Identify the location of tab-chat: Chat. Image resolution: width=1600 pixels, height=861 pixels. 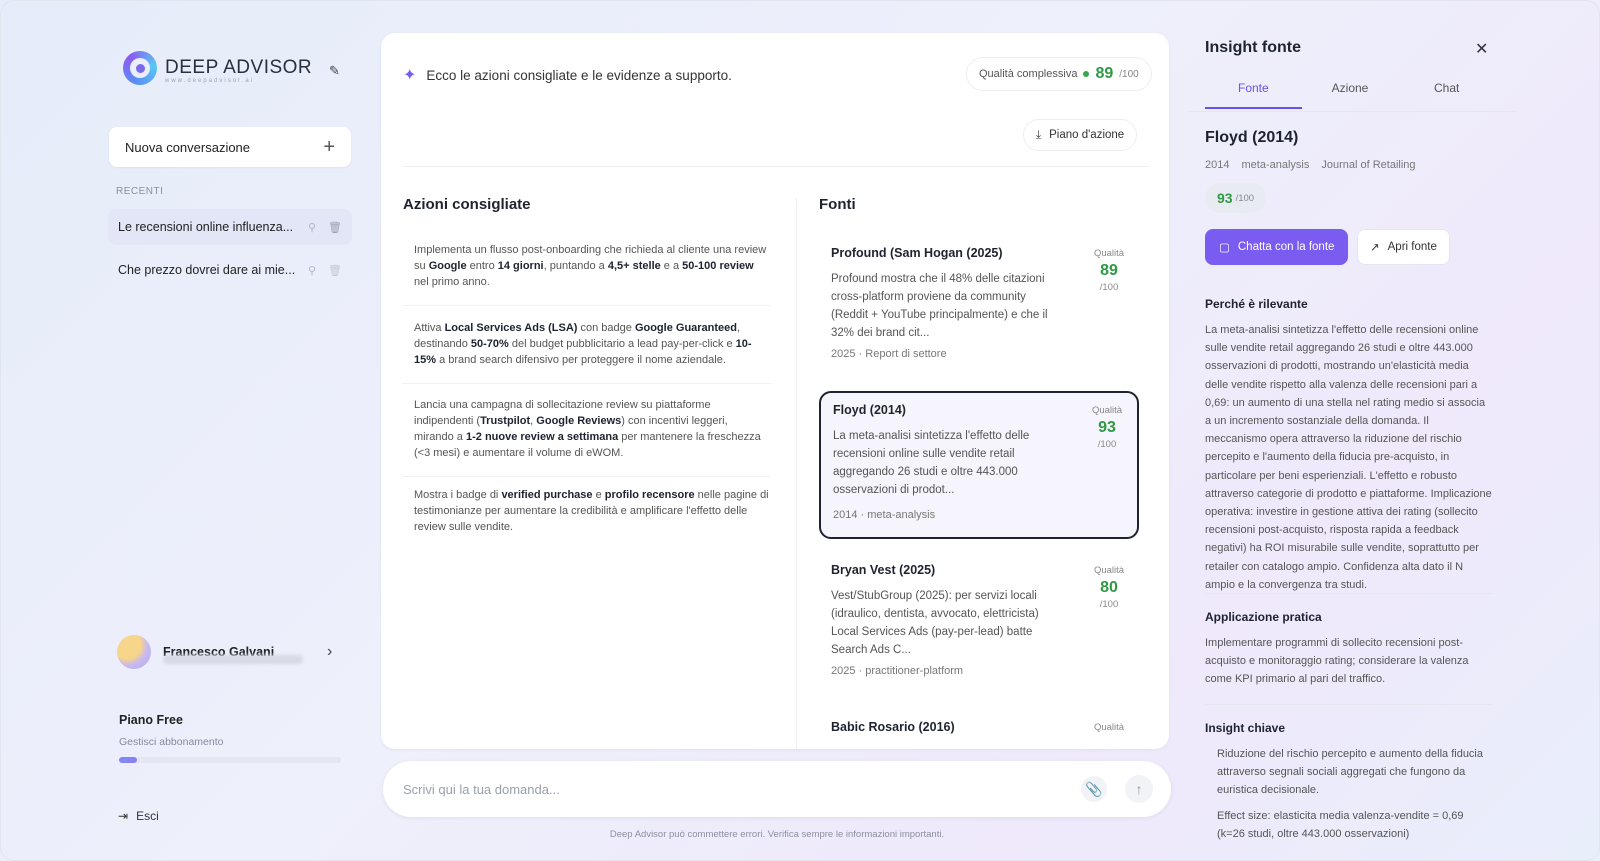
(1446, 95).